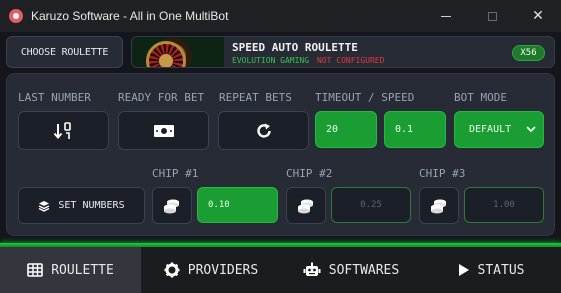 Image resolution: width=561 pixels, height=293 pixels. I want to click on repeat-bets-label: REPEAT BETS, so click(255, 97).